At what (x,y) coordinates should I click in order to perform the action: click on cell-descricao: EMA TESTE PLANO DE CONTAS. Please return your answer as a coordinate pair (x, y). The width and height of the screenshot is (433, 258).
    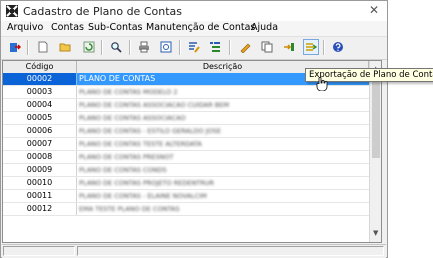
    Looking at the image, I should click on (129, 209).